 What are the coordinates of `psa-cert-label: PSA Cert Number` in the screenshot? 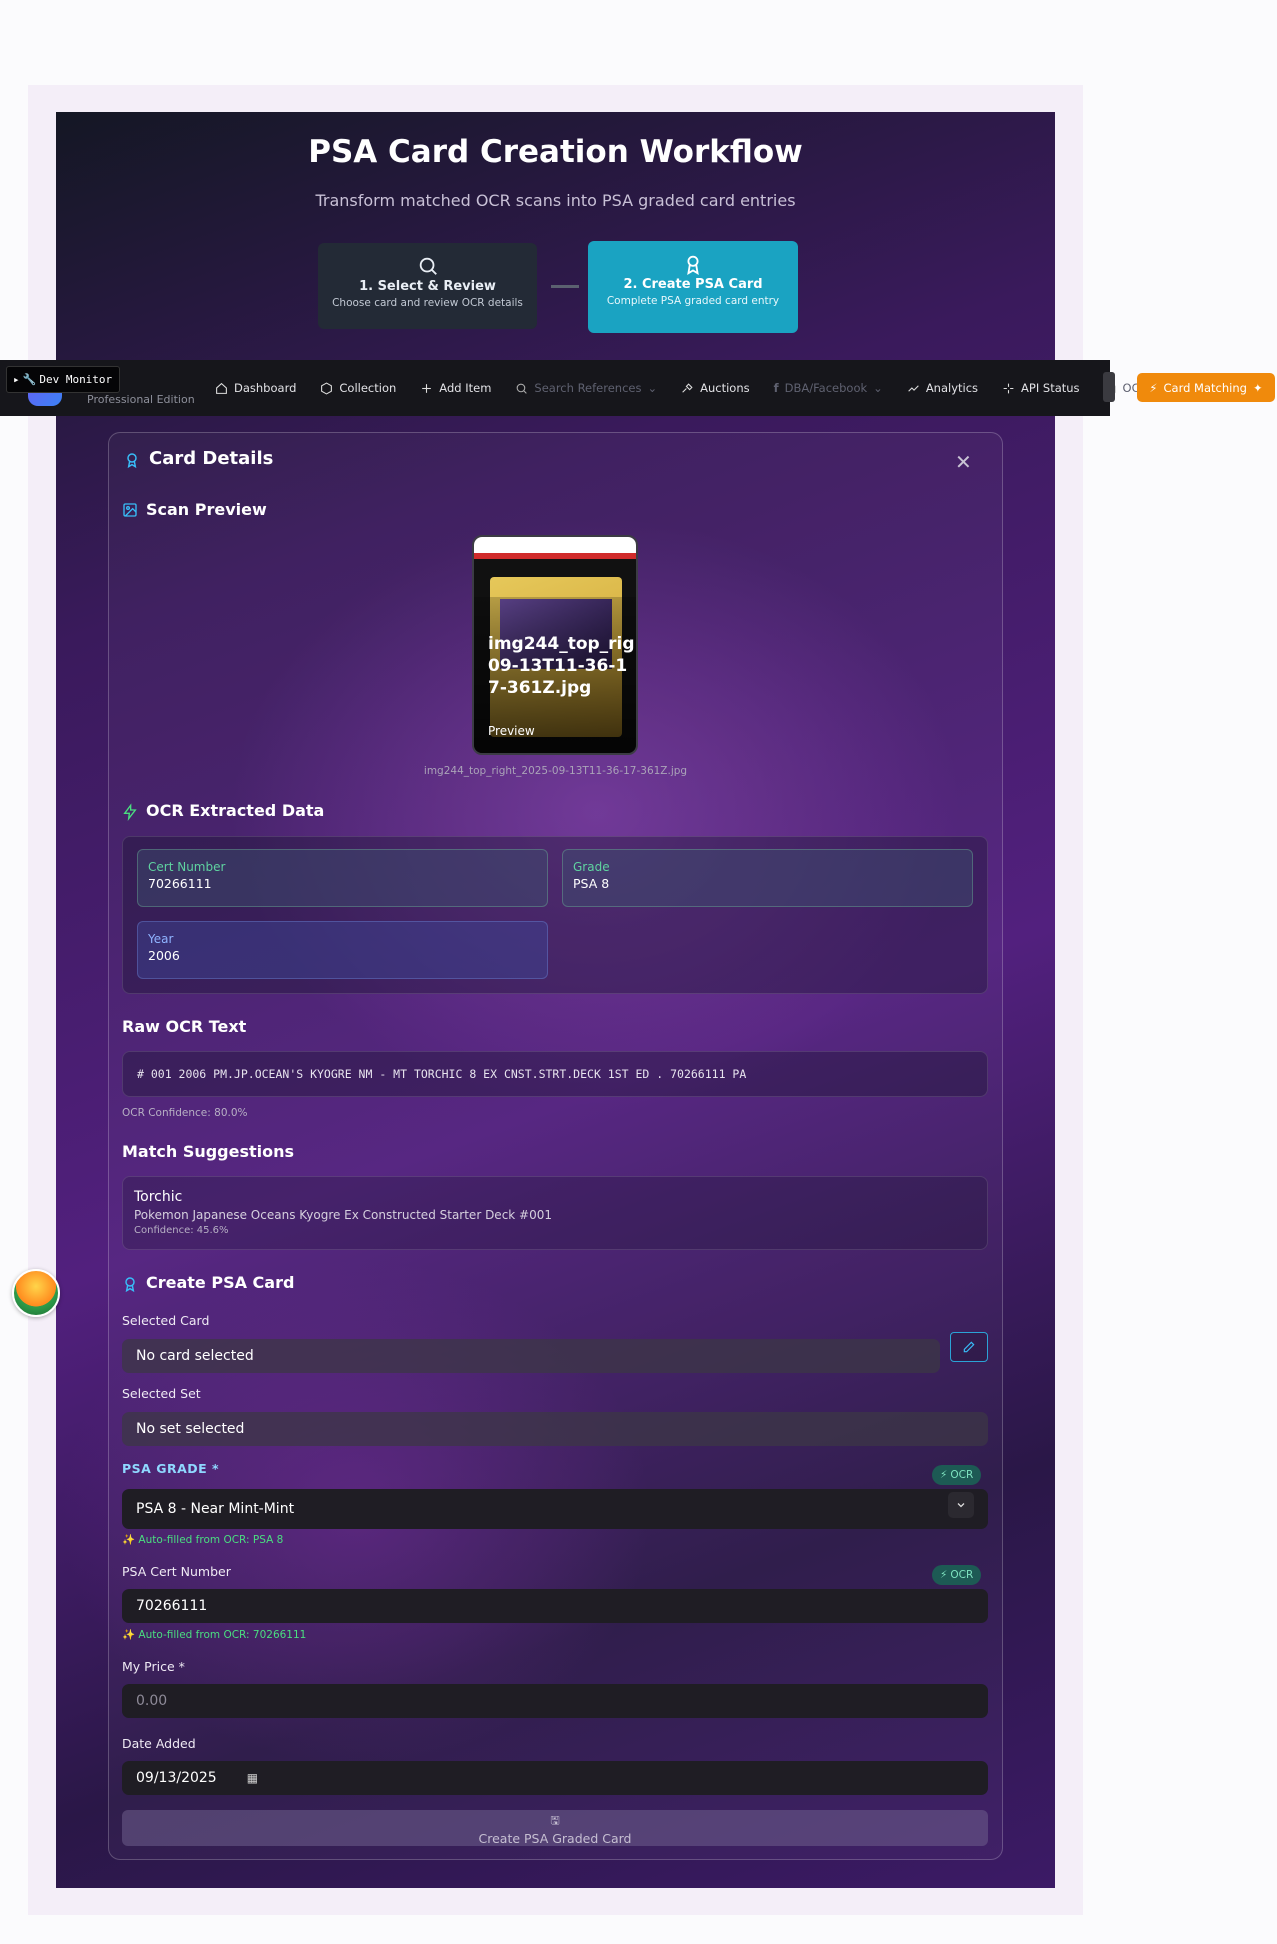 It's located at (176, 1571).